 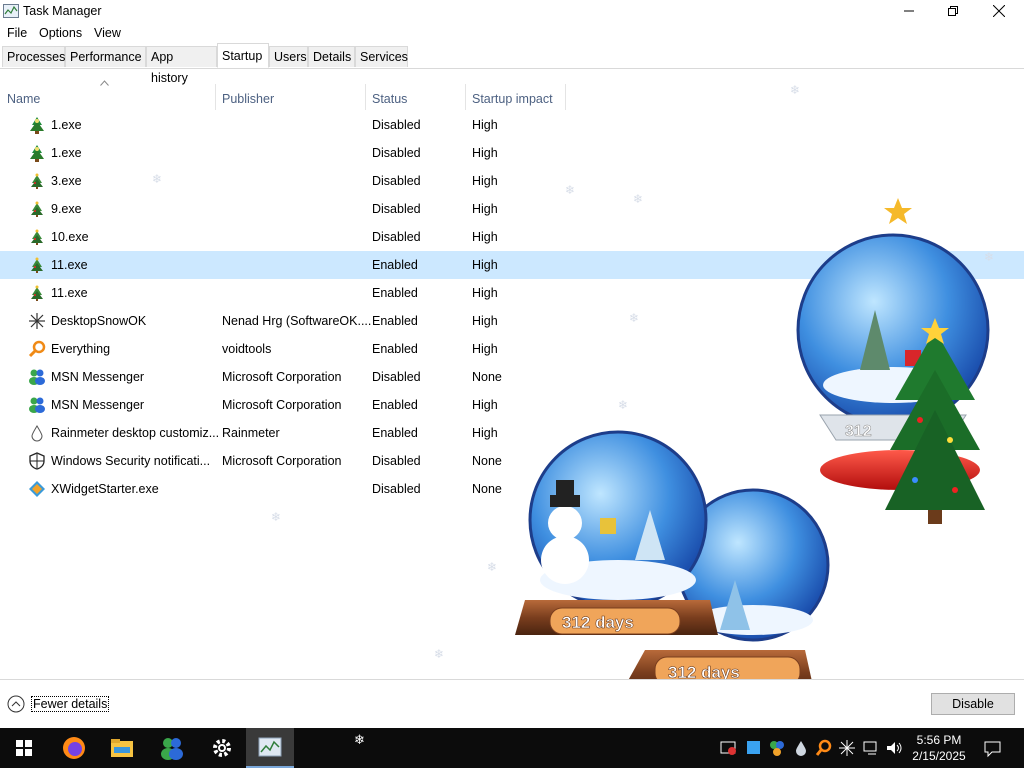 I want to click on close-button, so click(x=999, y=11).